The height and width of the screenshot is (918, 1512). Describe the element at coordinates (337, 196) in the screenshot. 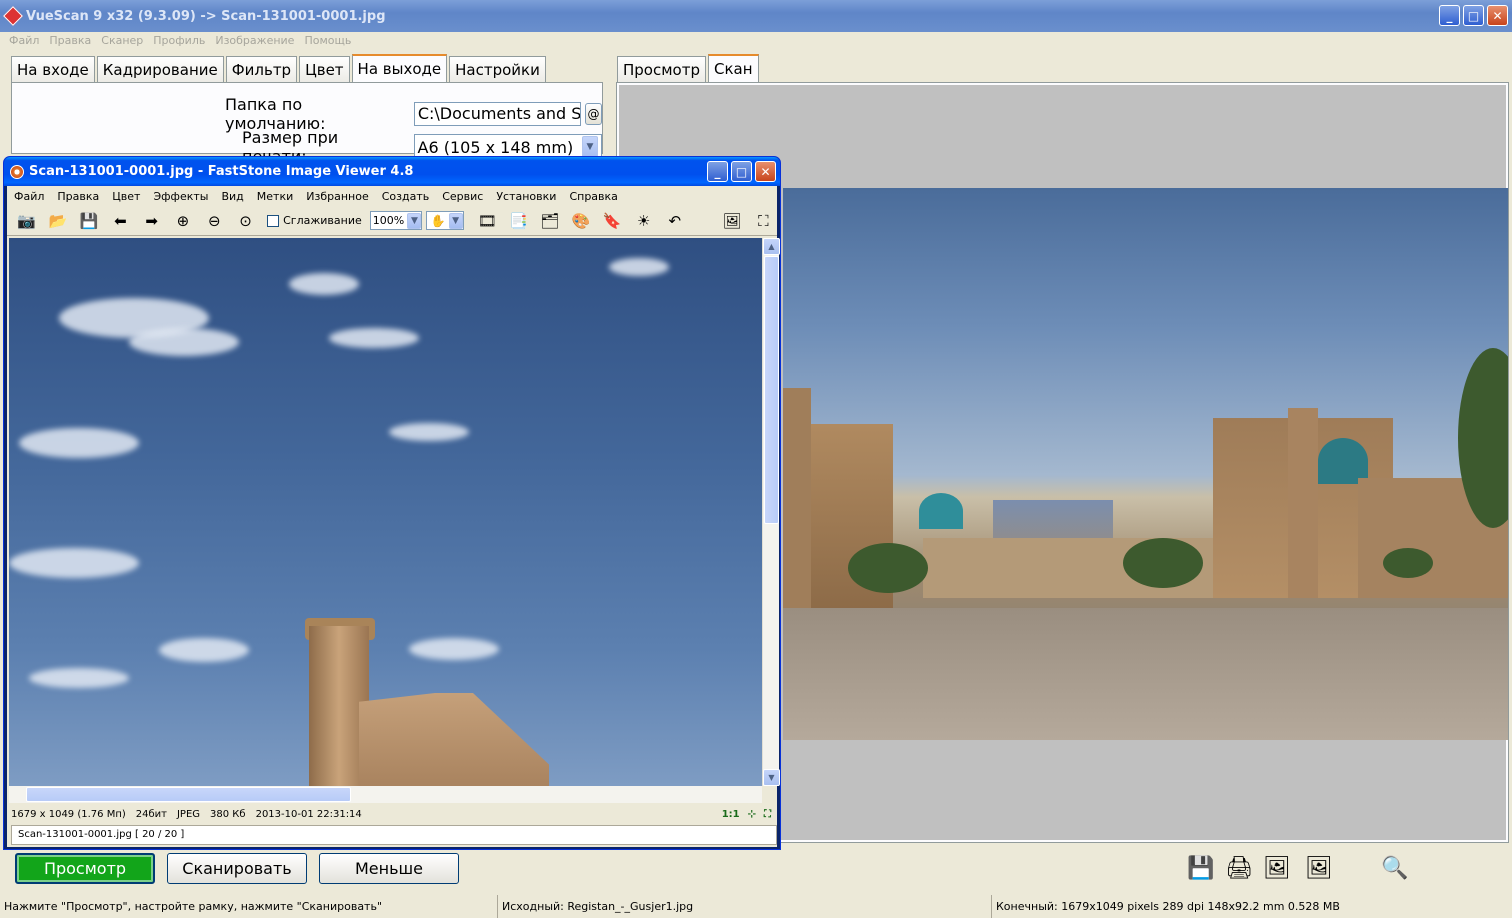

I see `fs-menu-favorites: Избранное` at that location.